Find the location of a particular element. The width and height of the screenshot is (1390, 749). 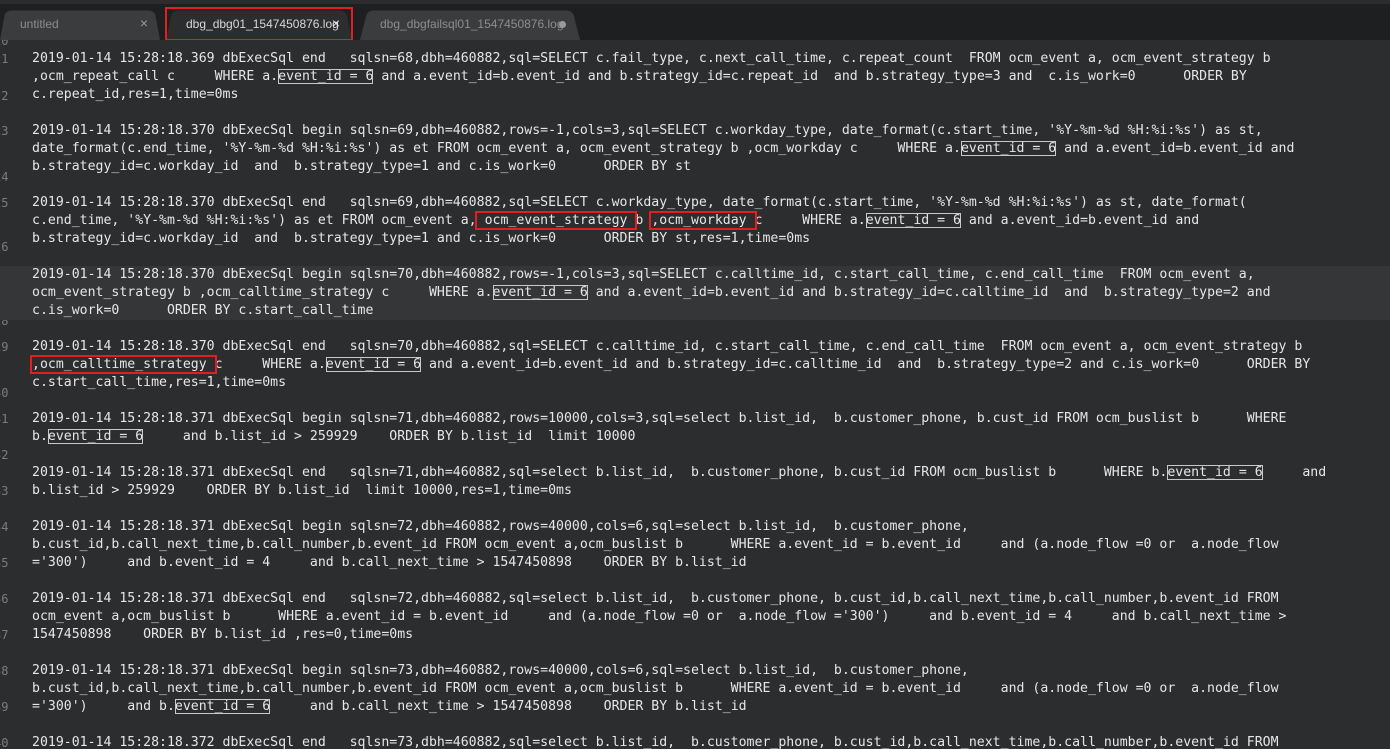

code-line: c.repeat_id,res=1,time=0ms is located at coordinates (135, 95).